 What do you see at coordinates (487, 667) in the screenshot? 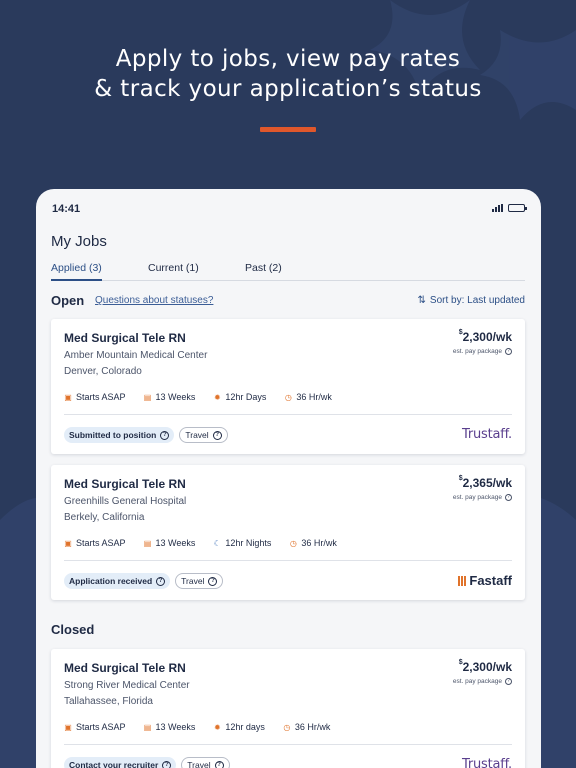
I see `pay-amount: 2,300/wk` at bounding box center [487, 667].